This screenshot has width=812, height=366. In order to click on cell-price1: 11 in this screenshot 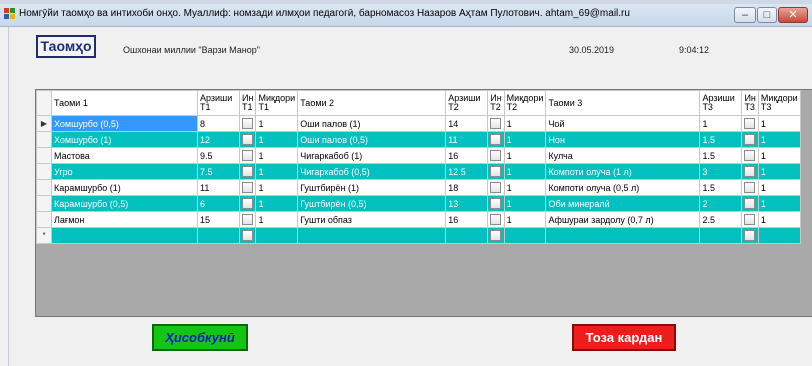, I will do `click(218, 187)`.